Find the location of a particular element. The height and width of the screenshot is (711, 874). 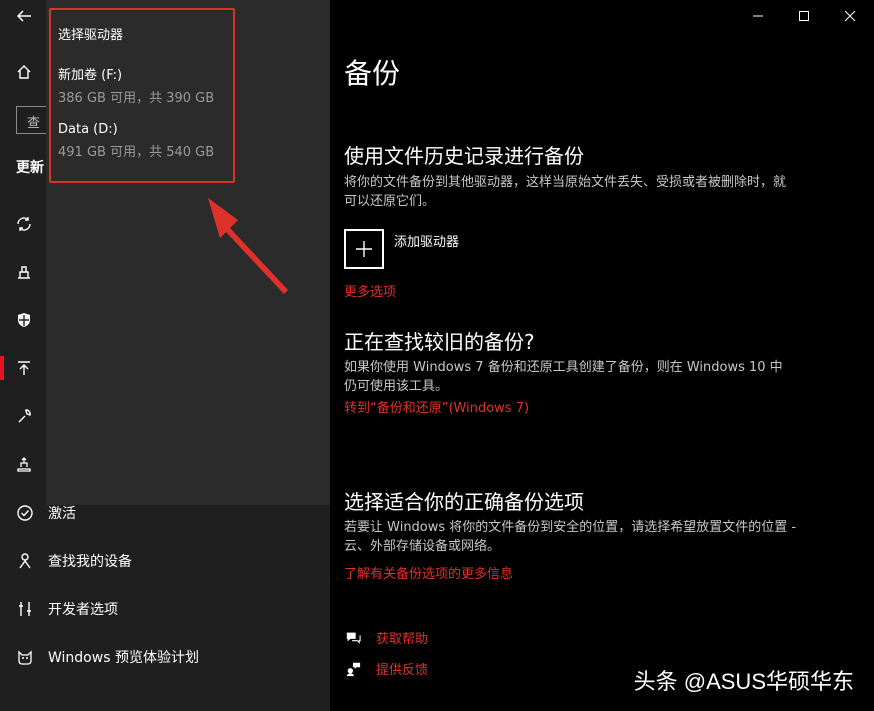

watermark: 头条 @ASUS华硕华东 is located at coordinates (743, 681).